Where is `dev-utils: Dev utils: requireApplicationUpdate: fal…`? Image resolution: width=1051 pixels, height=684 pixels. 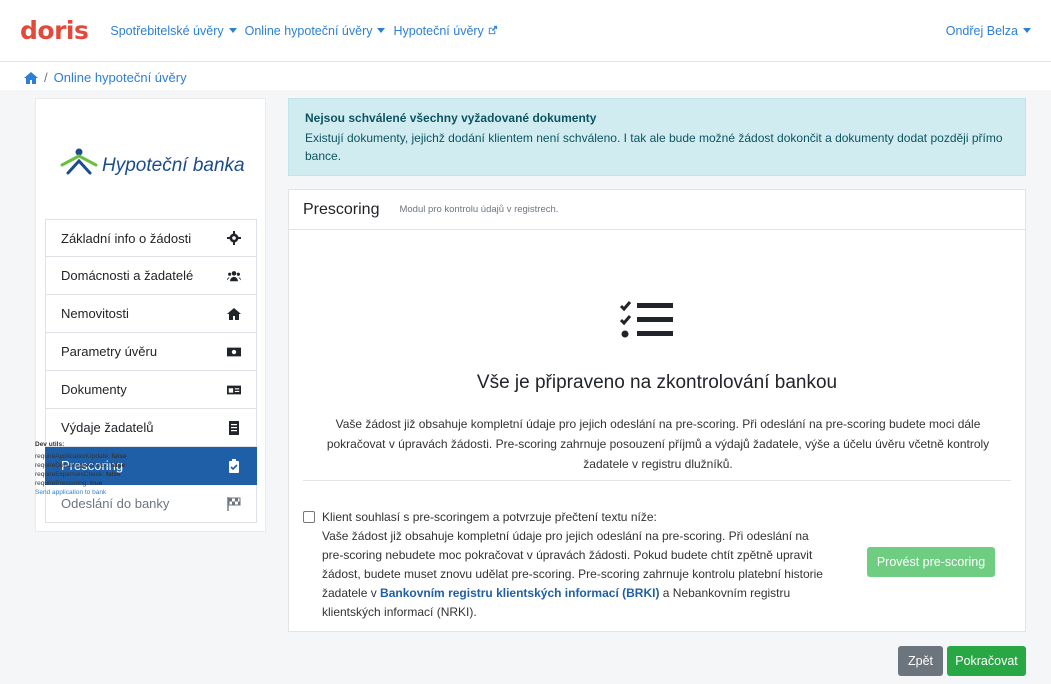 dev-utils: Dev utils: requireApplicationUpdate: fal… is located at coordinates (81, 468).